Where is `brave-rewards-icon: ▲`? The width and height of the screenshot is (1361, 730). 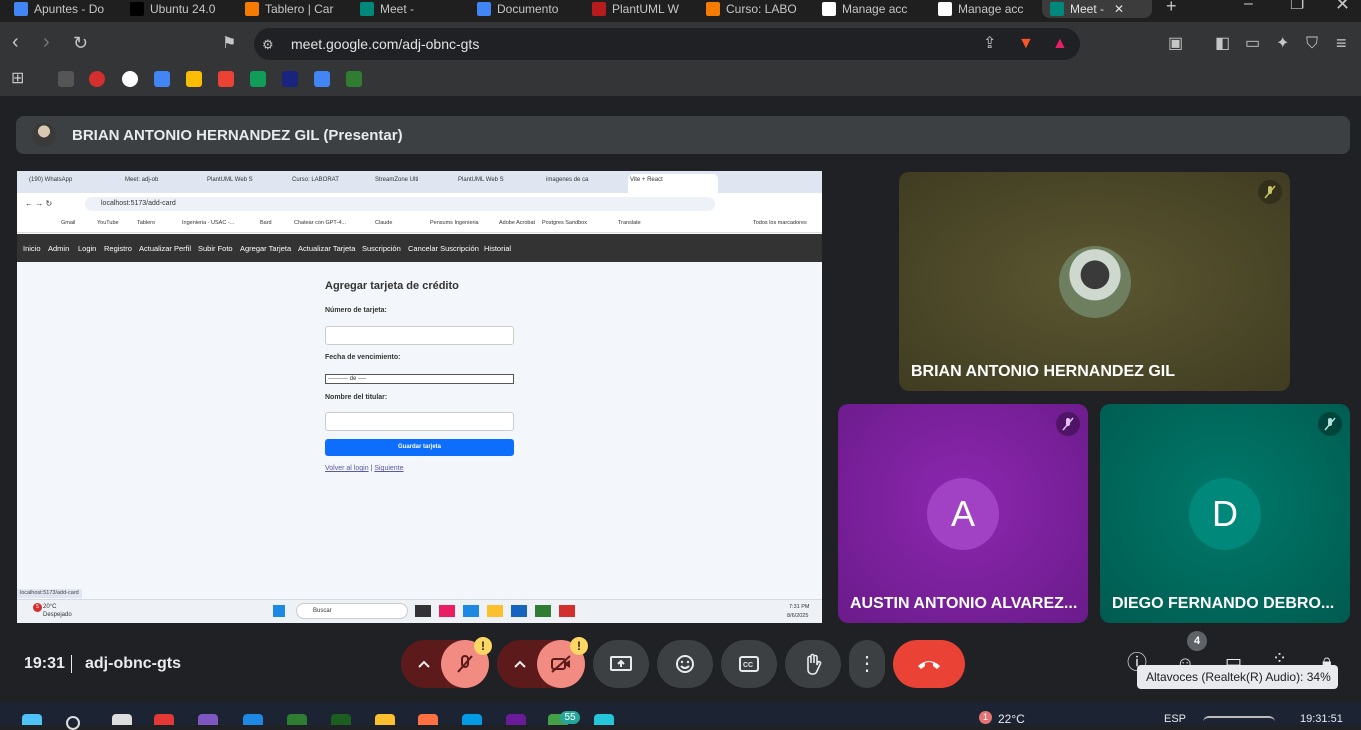
brave-rewards-icon: ▲ is located at coordinates (1060, 44).